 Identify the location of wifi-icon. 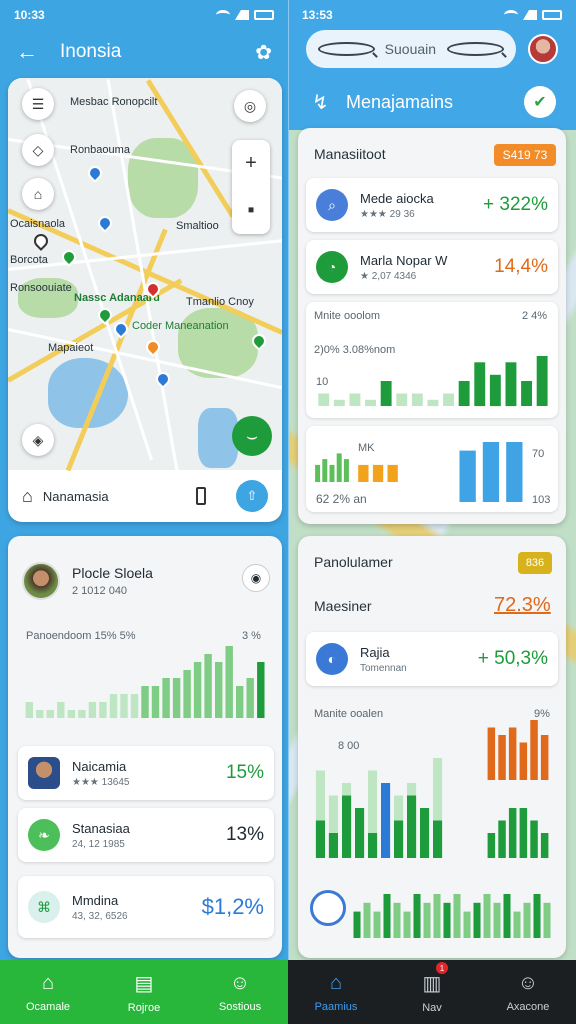
(223, 15).